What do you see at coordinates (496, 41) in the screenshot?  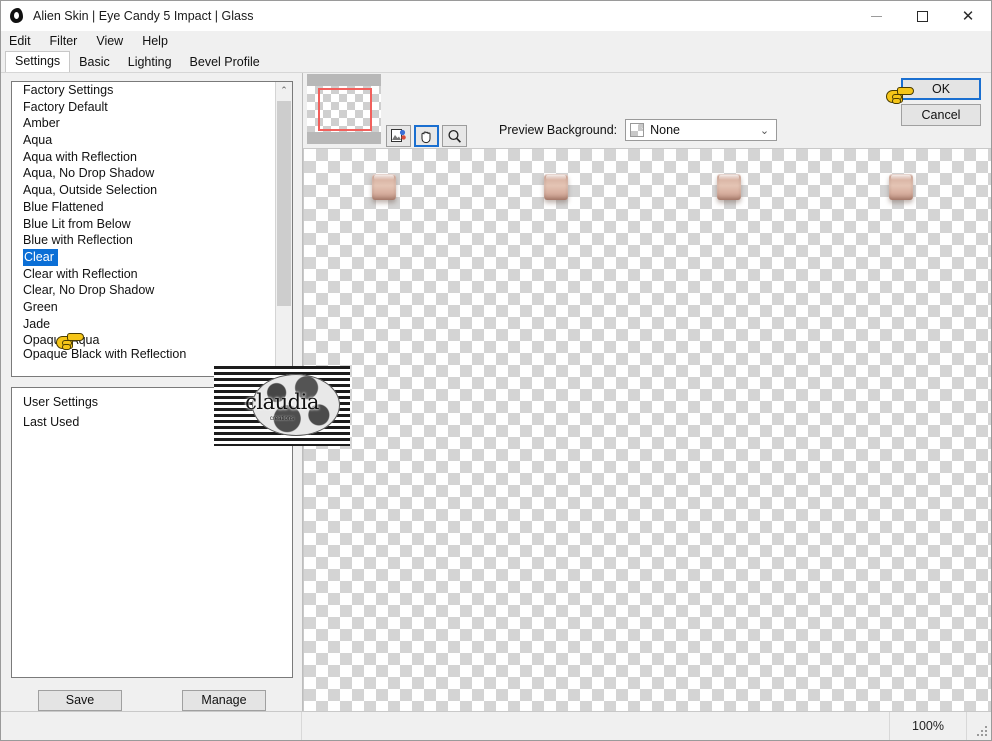 I see `menubar: Edit Filter View Help` at bounding box center [496, 41].